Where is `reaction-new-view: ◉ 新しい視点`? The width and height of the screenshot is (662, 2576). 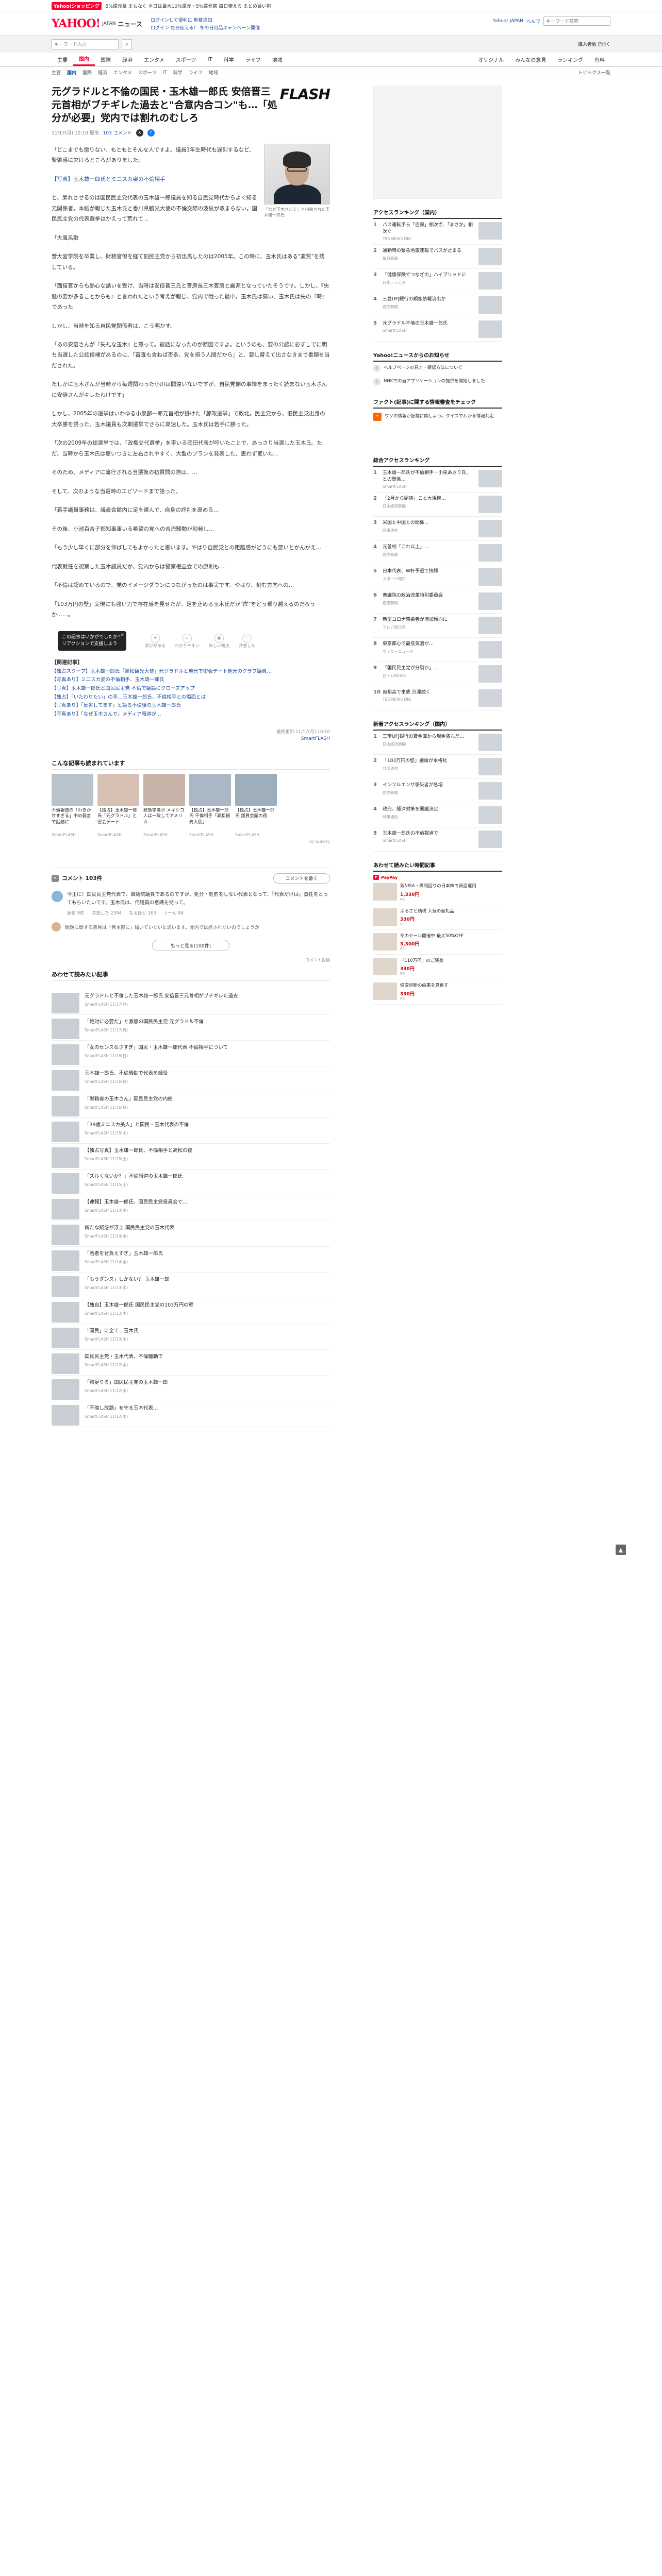 reaction-new-view: ◉ 新しい視点 is located at coordinates (219, 641).